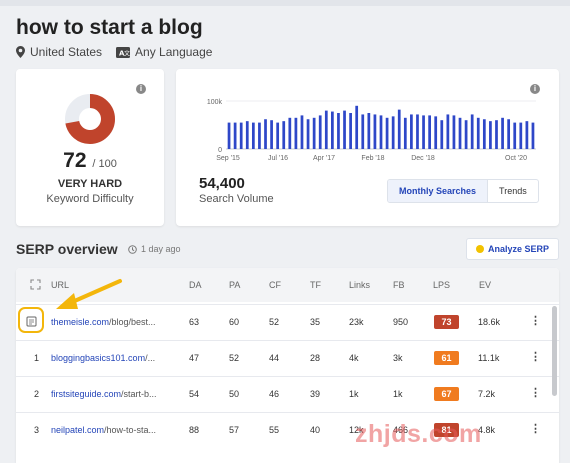 The height and width of the screenshot is (463, 570). What do you see at coordinates (438, 191) in the screenshot?
I see `tab-monthly-searches: Monthly Searches` at bounding box center [438, 191].